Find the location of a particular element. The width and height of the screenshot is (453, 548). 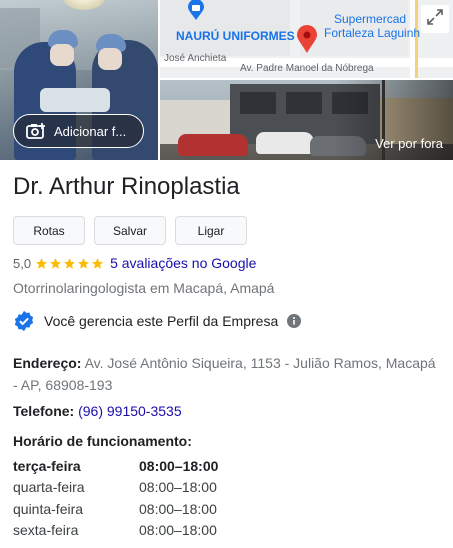

photo-mask-left is located at coordinates (62, 55).